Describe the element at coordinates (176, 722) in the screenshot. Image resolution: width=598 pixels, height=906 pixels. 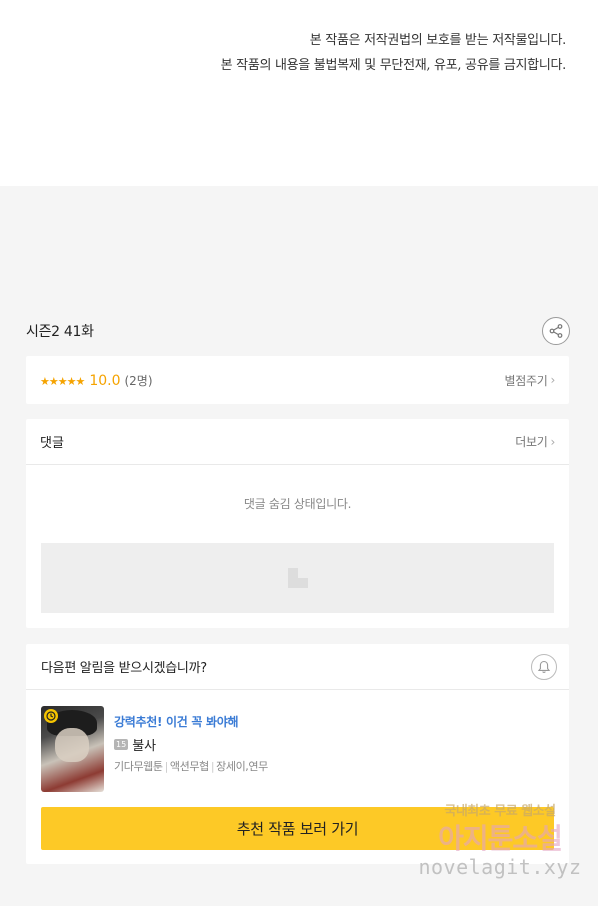
I see `recommendation-tag: 강력추천! 이건 꼭 봐야해` at that location.